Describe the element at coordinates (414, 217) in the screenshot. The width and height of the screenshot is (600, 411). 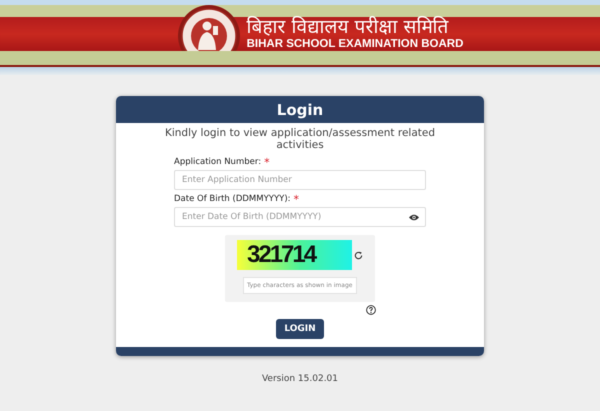
I see `eye-icon` at that location.